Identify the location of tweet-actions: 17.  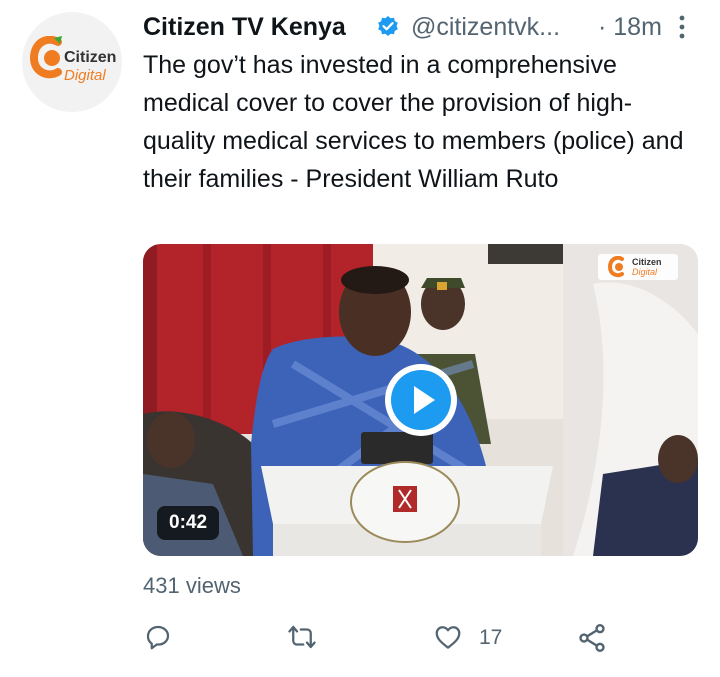
(383, 638).